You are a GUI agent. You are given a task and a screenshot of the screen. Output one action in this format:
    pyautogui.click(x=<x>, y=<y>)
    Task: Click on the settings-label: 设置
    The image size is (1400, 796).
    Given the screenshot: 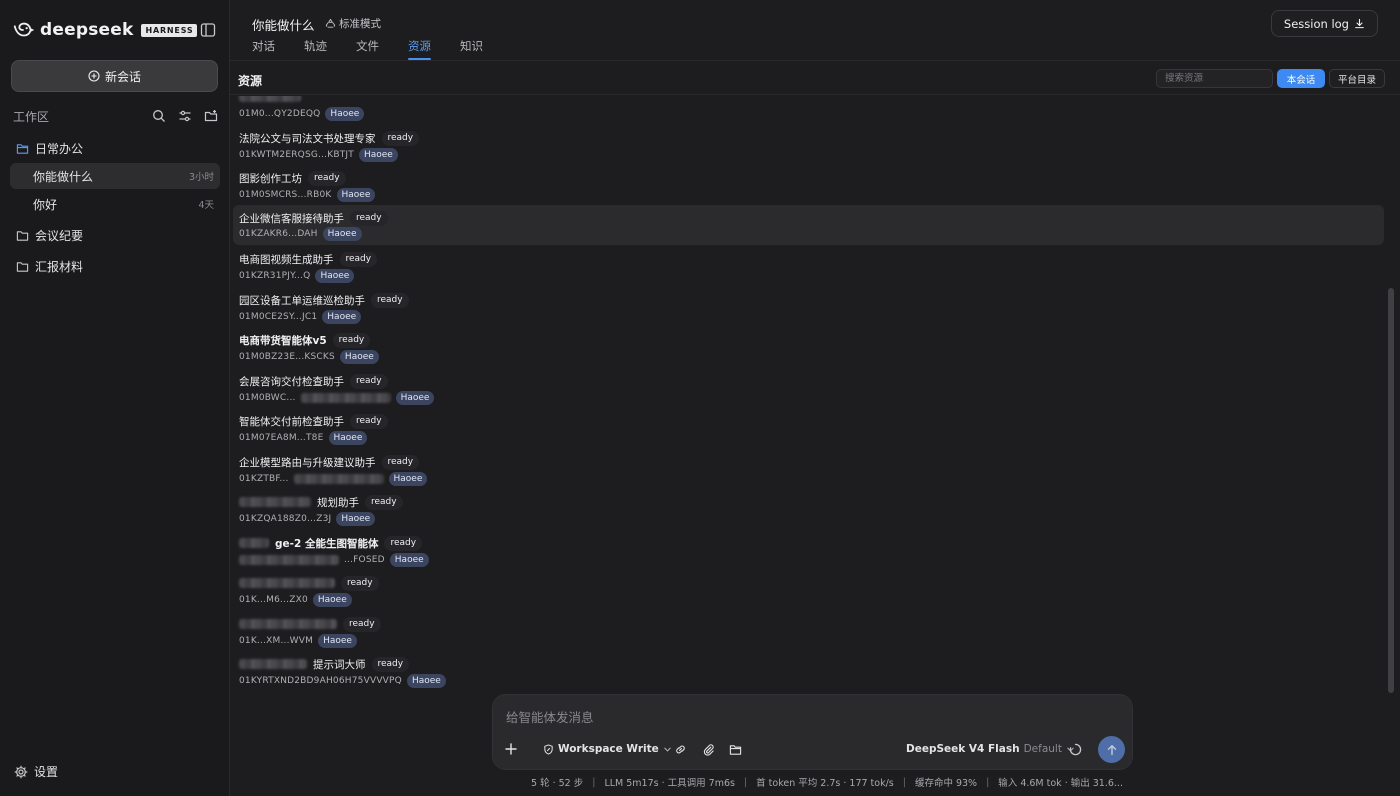 What is the action you would take?
    pyautogui.click(x=46, y=772)
    